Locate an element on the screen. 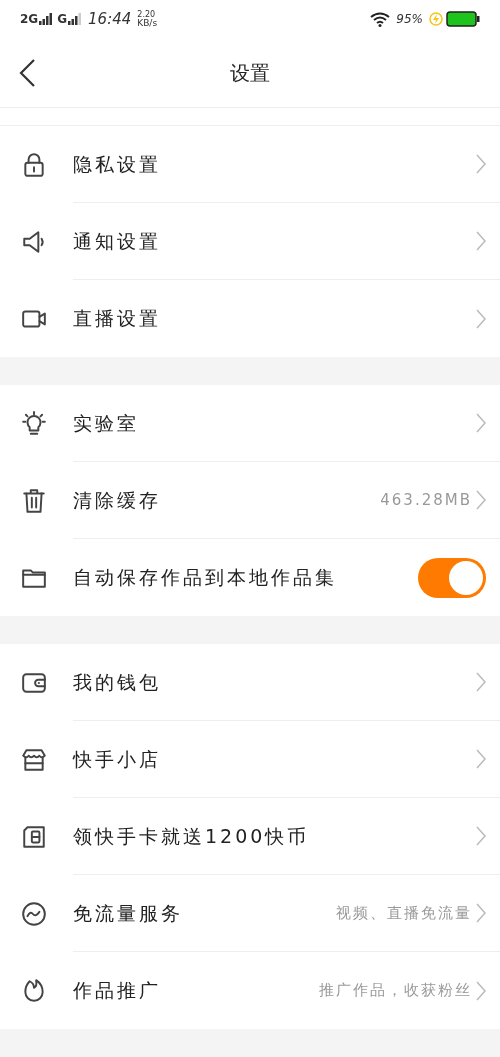 This screenshot has height=1057, width=500. row-label: 隐私设置 is located at coordinates (117, 164).